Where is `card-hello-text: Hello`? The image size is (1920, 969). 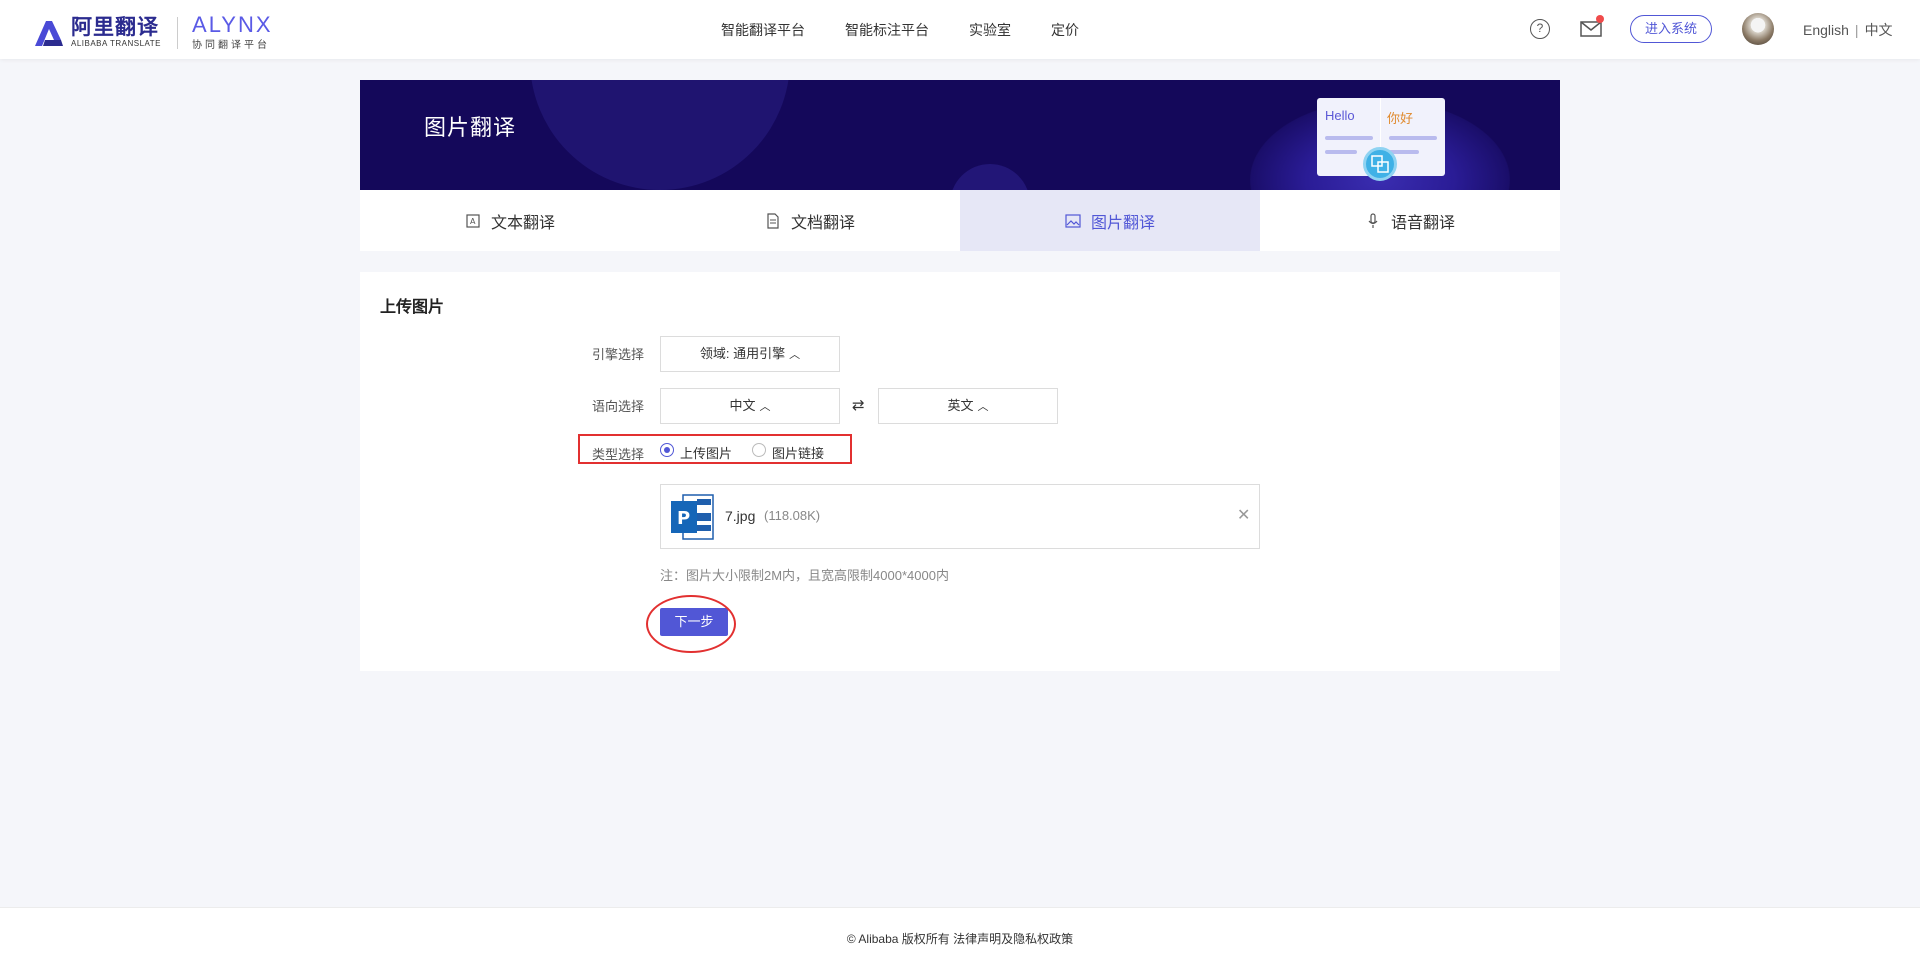 card-hello-text: Hello is located at coordinates (1340, 115).